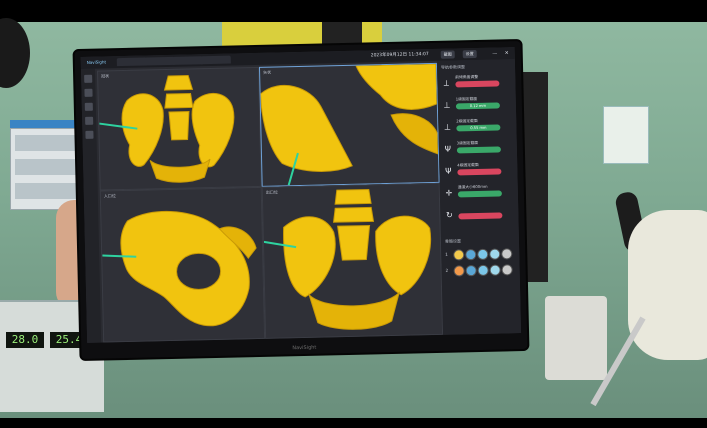  I want to click on pelvic-inlet-opening, so click(199, 271).